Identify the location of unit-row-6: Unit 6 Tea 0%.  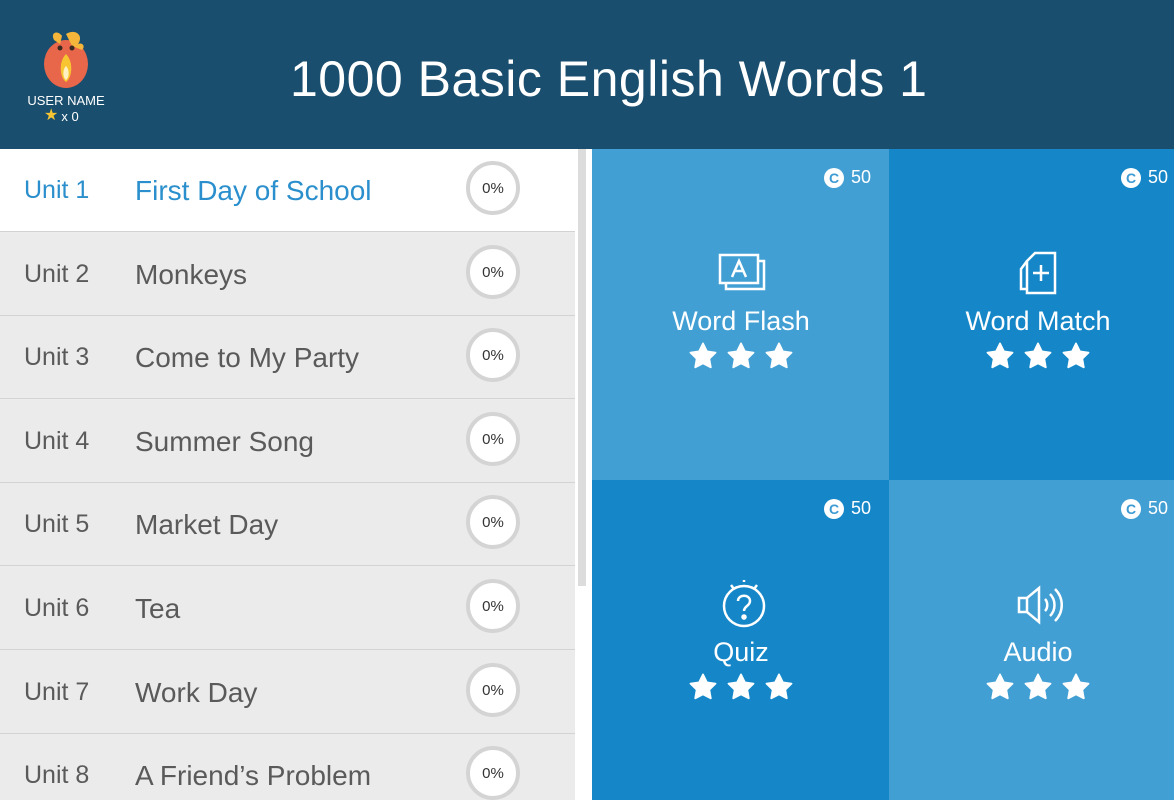
(287, 608).